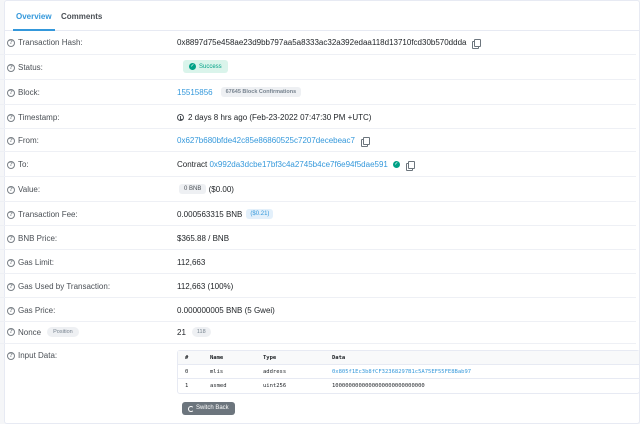  I want to click on gas-price-value: 0.000000005 BNB (5 Gwei), so click(226, 310).